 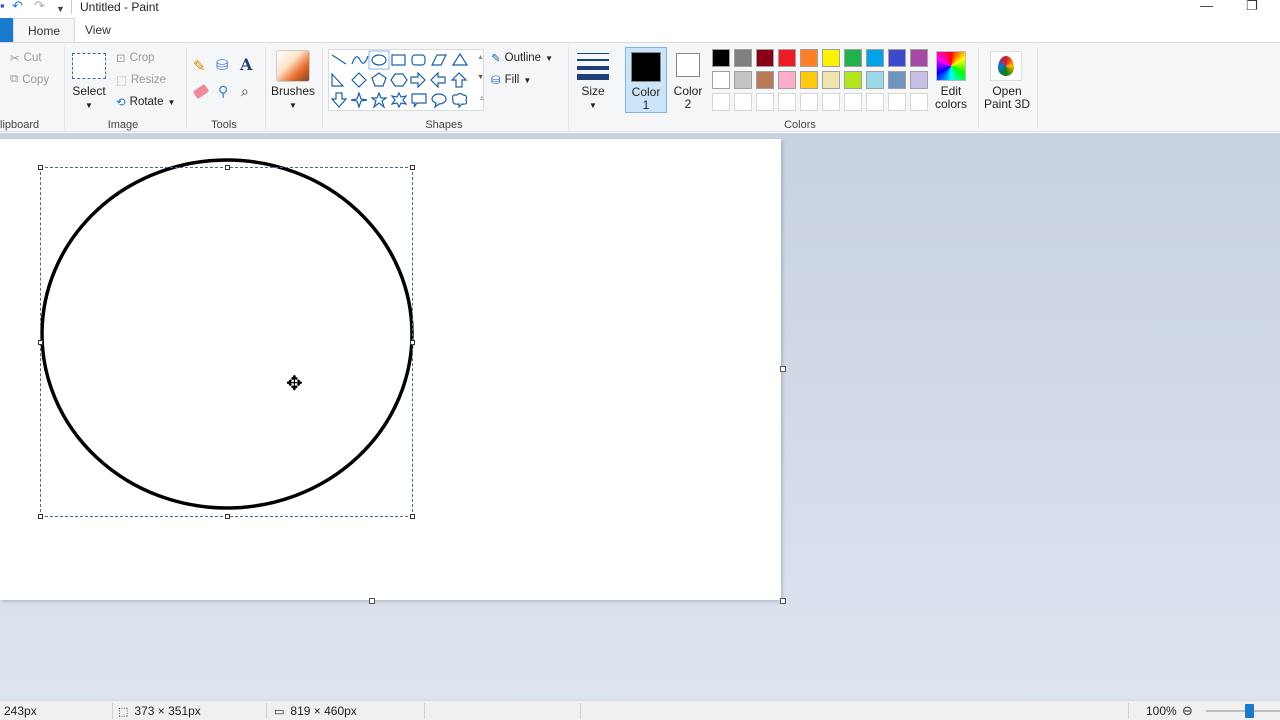 What do you see at coordinates (688, 65) in the screenshot?
I see `color2-swatch` at bounding box center [688, 65].